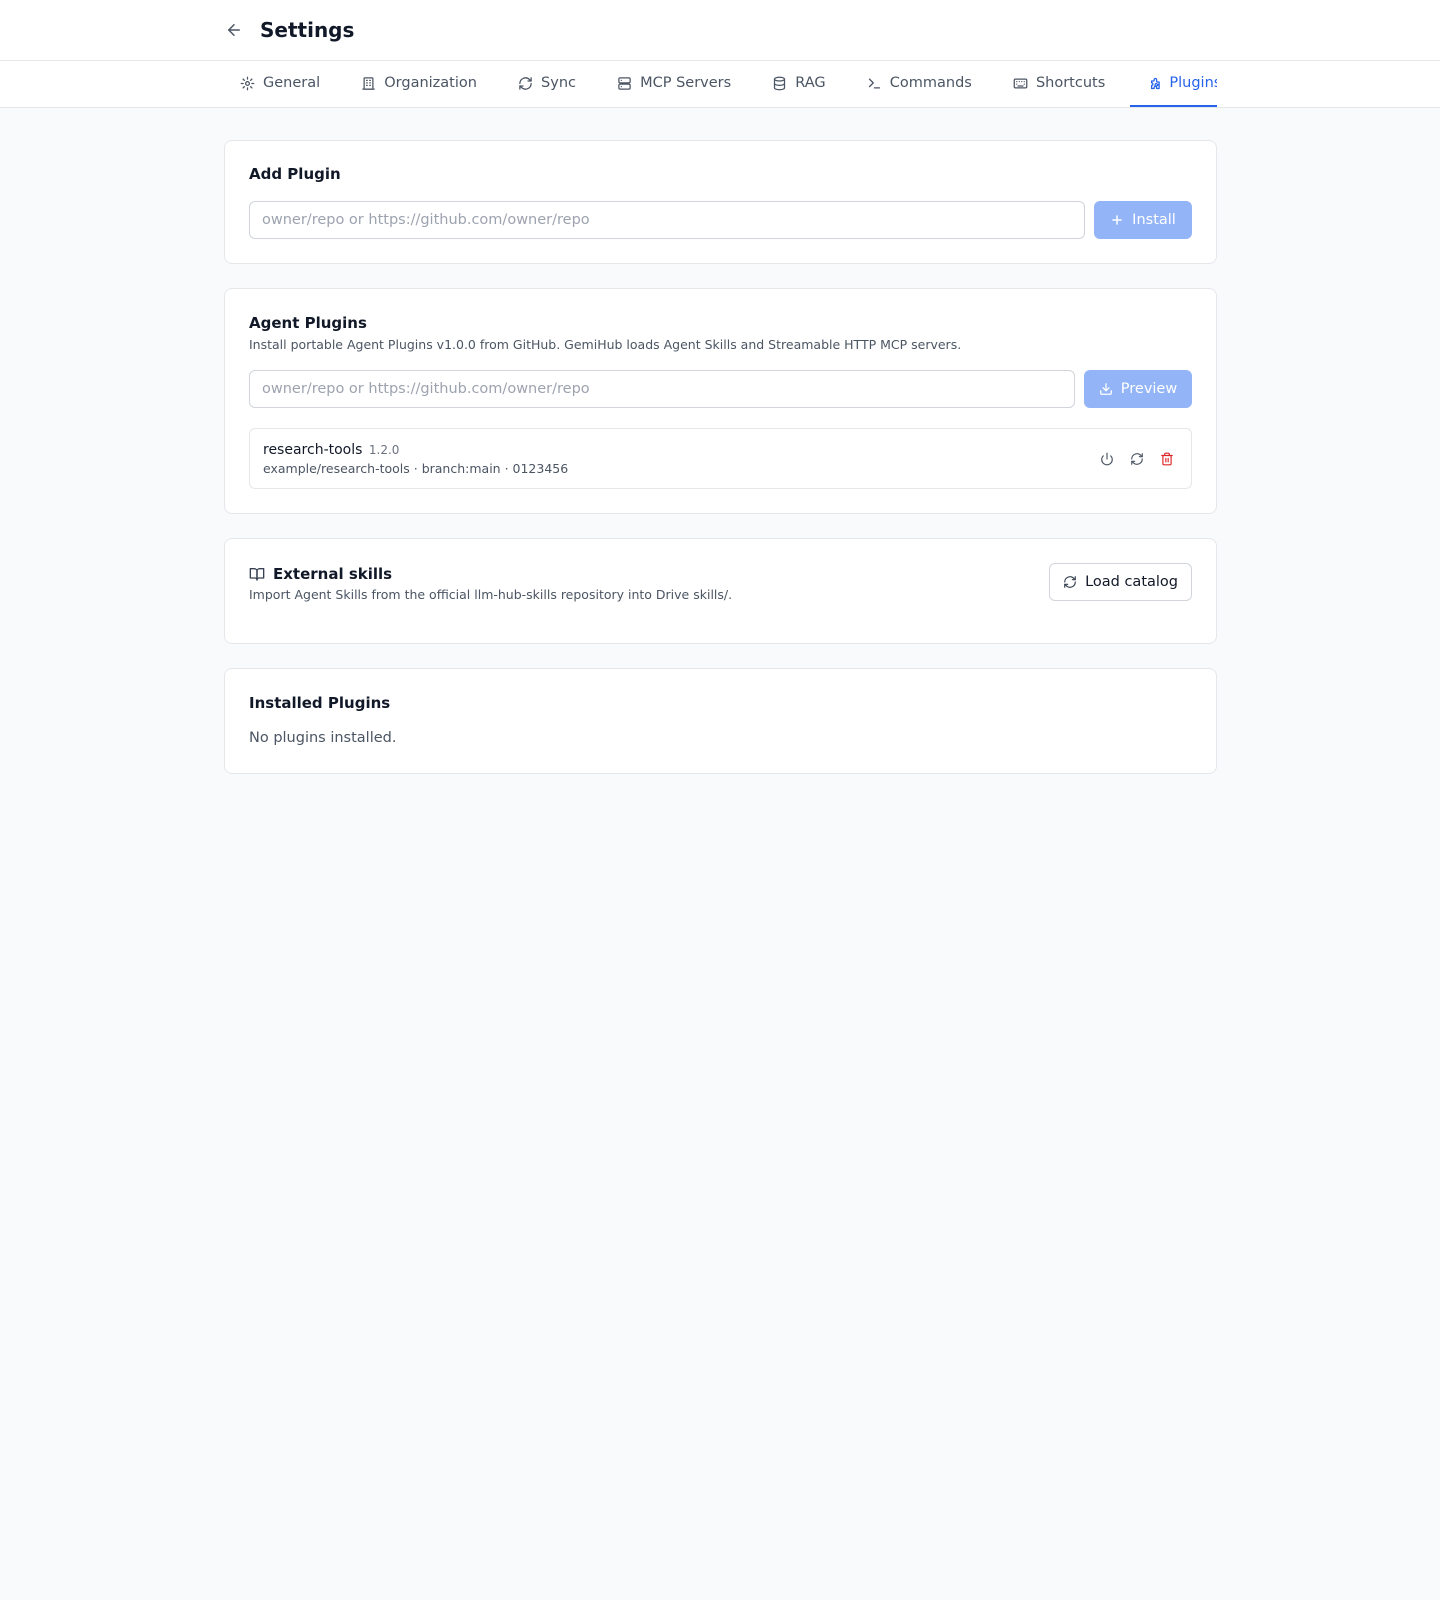  I want to click on toggle-plugin-button, so click(1107, 459).